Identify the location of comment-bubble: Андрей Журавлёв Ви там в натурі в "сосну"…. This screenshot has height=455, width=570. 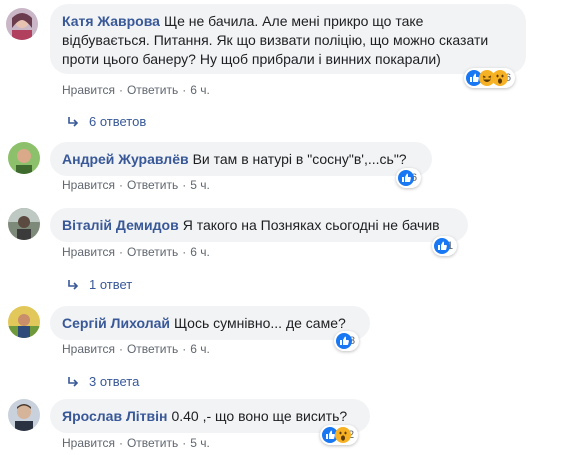
(241, 159).